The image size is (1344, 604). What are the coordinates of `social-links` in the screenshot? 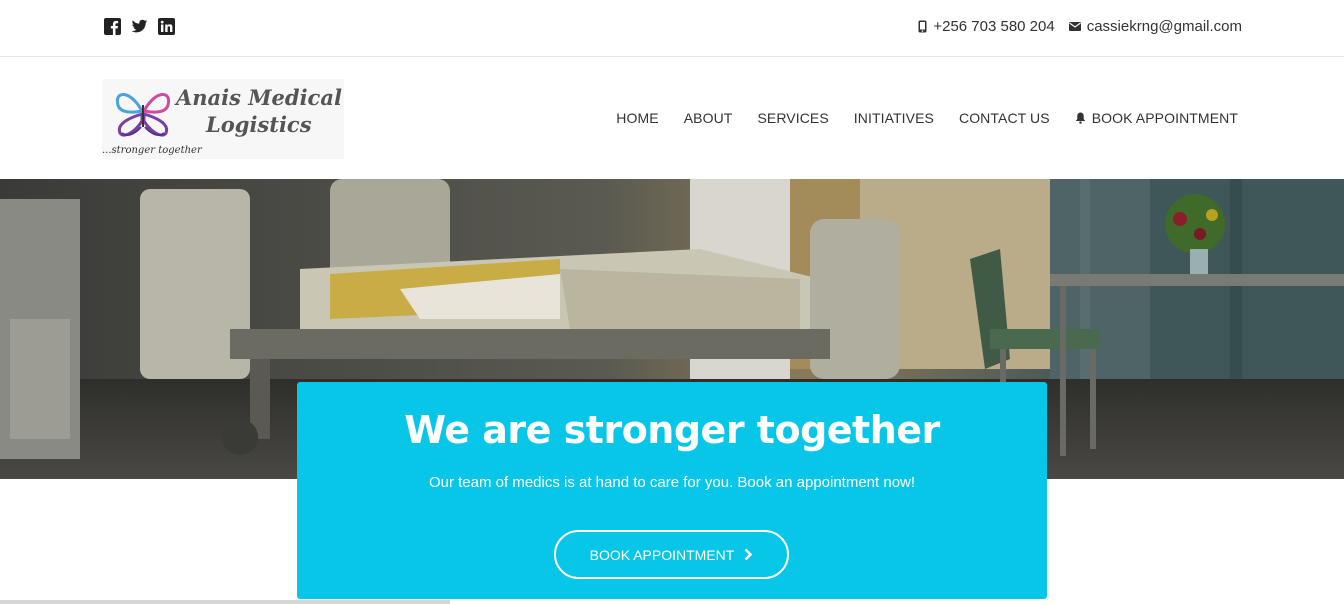 It's located at (139, 26).